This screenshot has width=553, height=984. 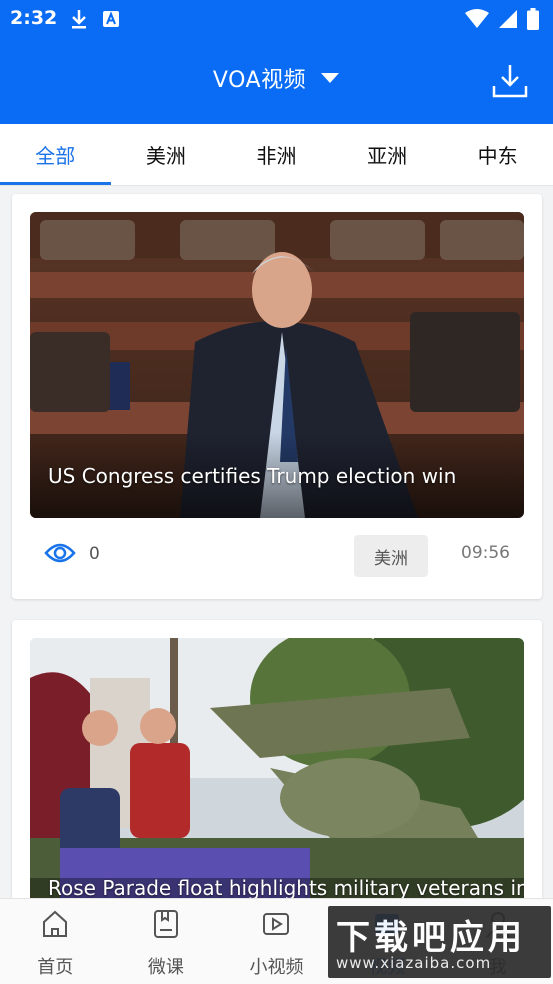 What do you see at coordinates (387, 154) in the screenshot?
I see `tab-asia: 亚洲` at bounding box center [387, 154].